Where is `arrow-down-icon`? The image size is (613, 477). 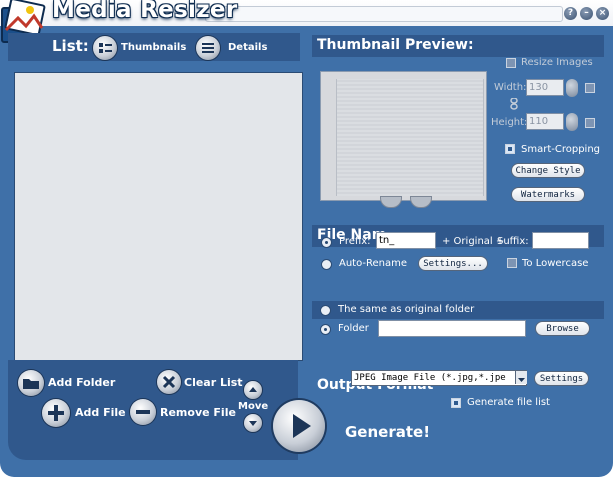
arrow-down-icon is located at coordinates (253, 423).